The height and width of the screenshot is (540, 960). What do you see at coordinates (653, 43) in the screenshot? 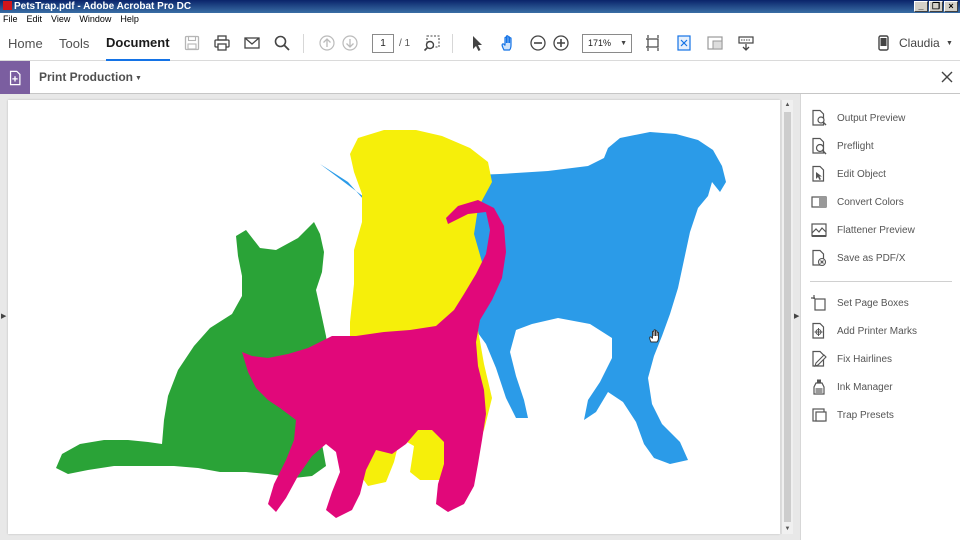
I see `page-display-icon` at bounding box center [653, 43].